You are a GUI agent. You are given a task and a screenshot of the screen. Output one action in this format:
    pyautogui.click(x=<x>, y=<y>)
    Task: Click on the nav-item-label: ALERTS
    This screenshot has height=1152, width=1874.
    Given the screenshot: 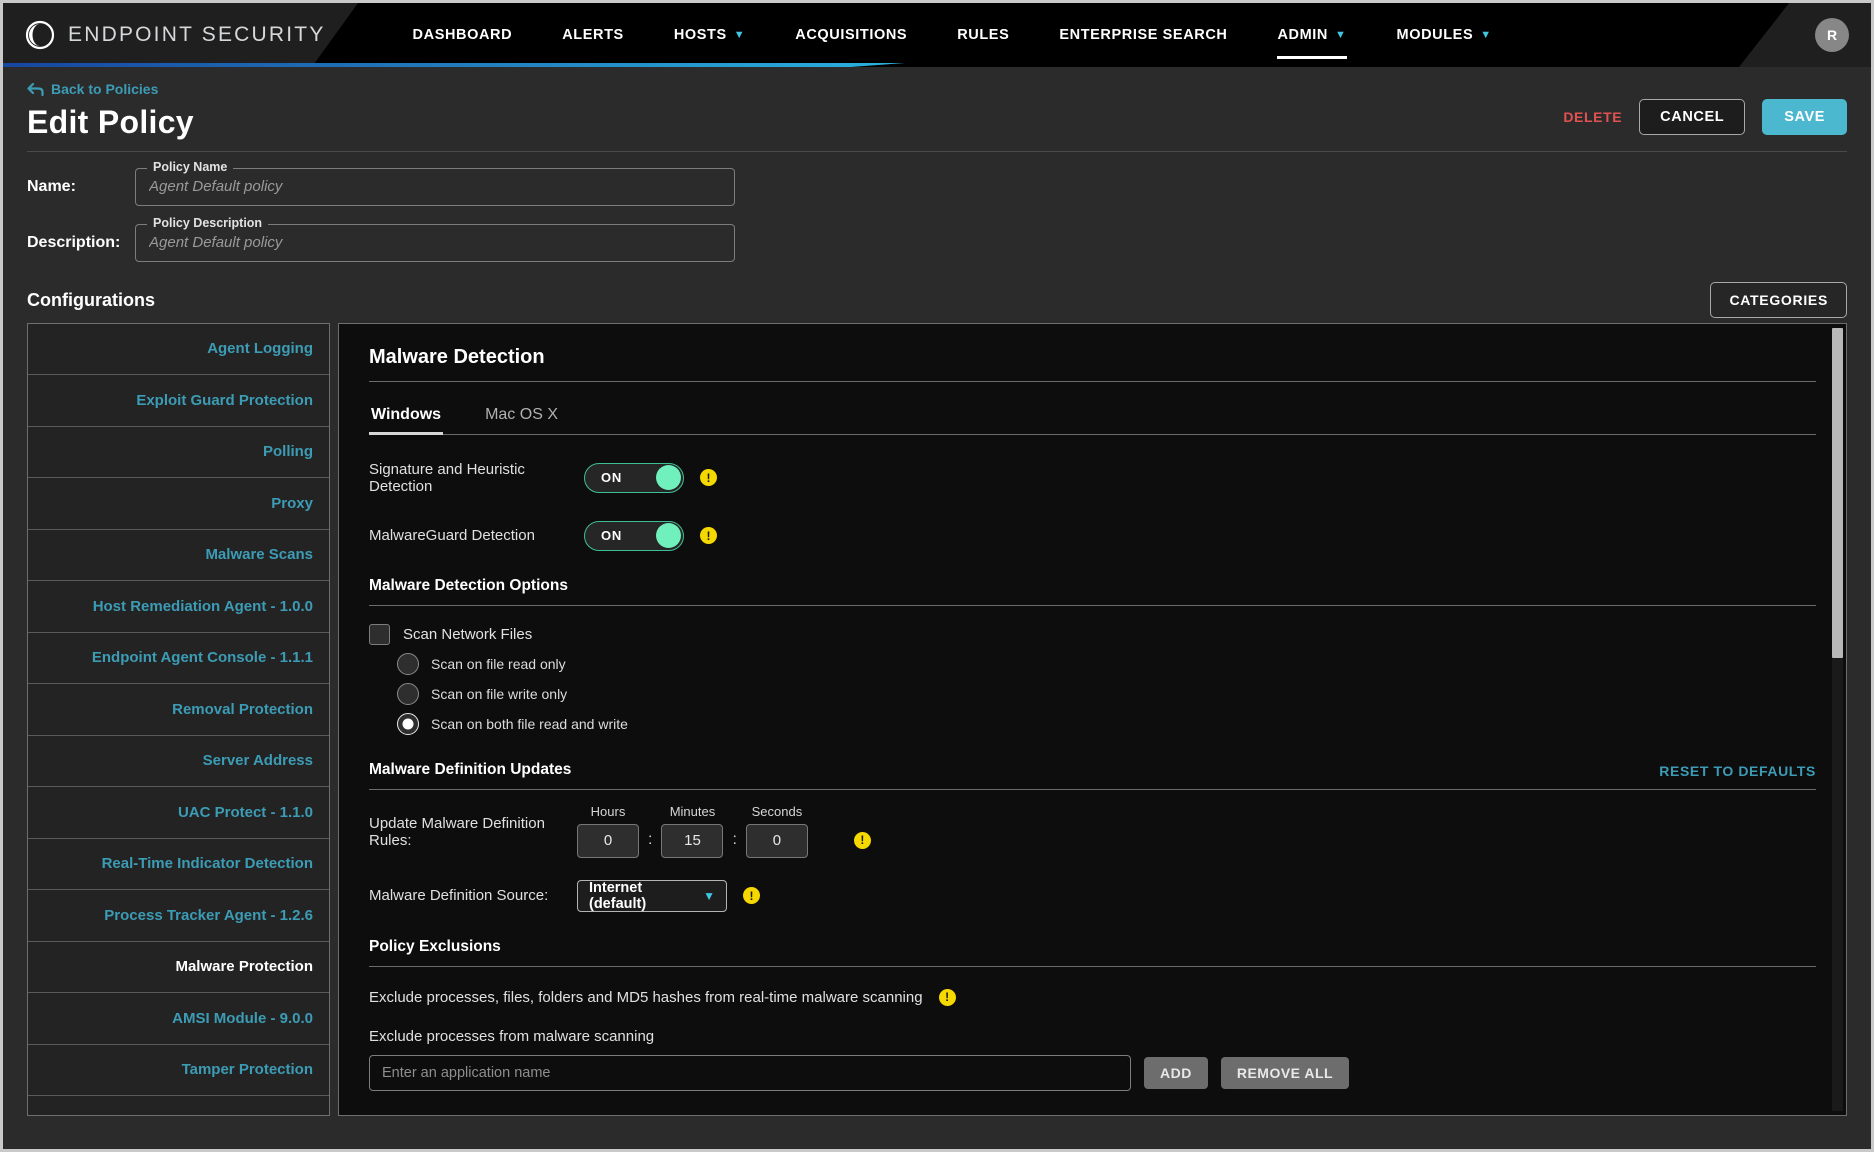 What is the action you would take?
    pyautogui.click(x=593, y=35)
    